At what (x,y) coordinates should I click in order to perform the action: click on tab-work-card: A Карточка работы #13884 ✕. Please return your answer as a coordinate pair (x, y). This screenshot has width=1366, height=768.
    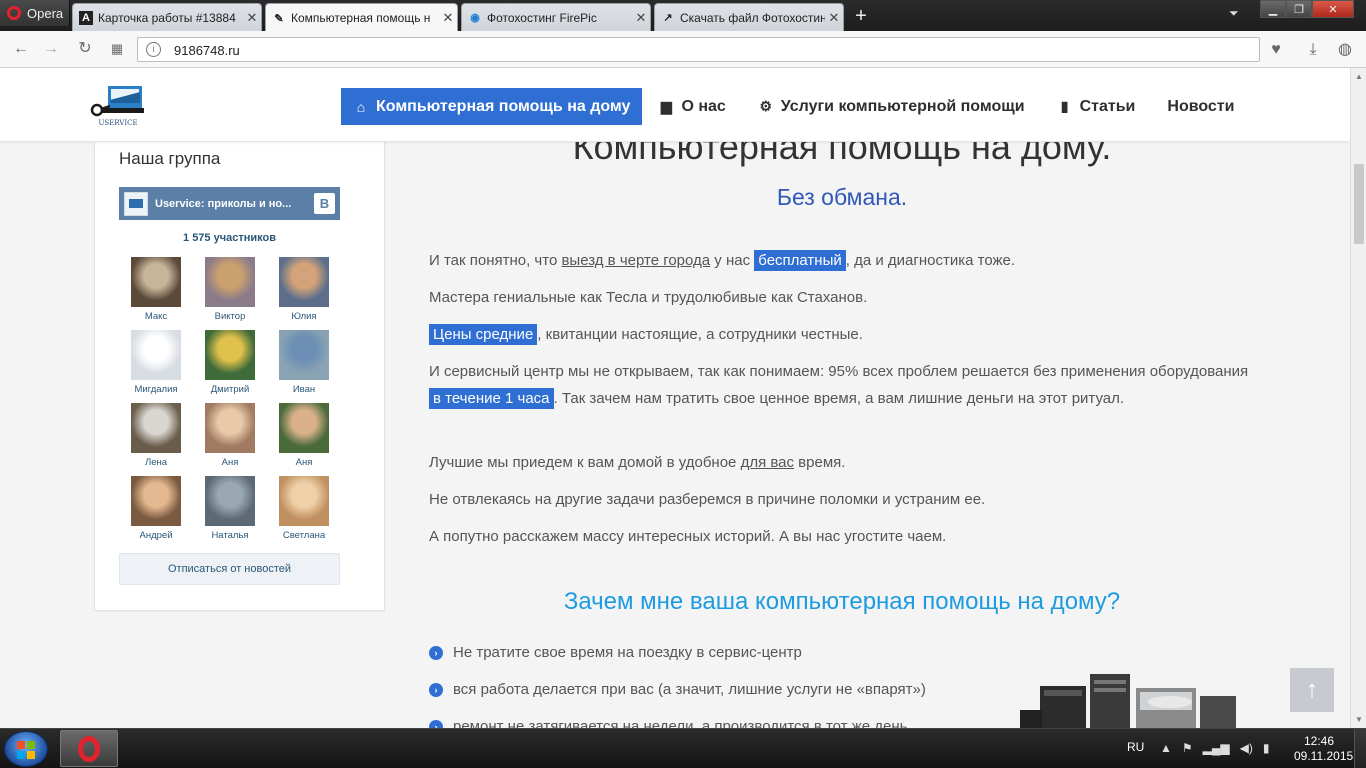
    Looking at the image, I should click on (167, 17).